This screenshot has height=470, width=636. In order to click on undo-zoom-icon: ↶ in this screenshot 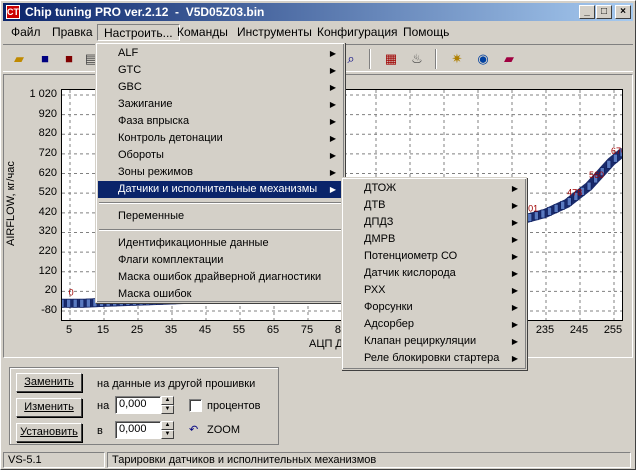, I will do `click(193, 429)`.